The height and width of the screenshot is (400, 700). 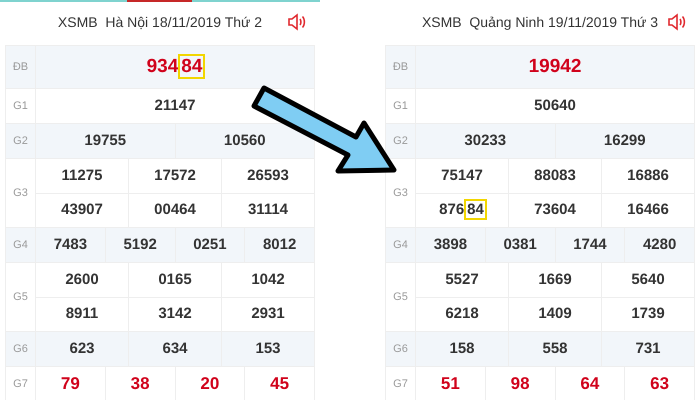 I want to click on prize-number: 45, so click(x=280, y=384).